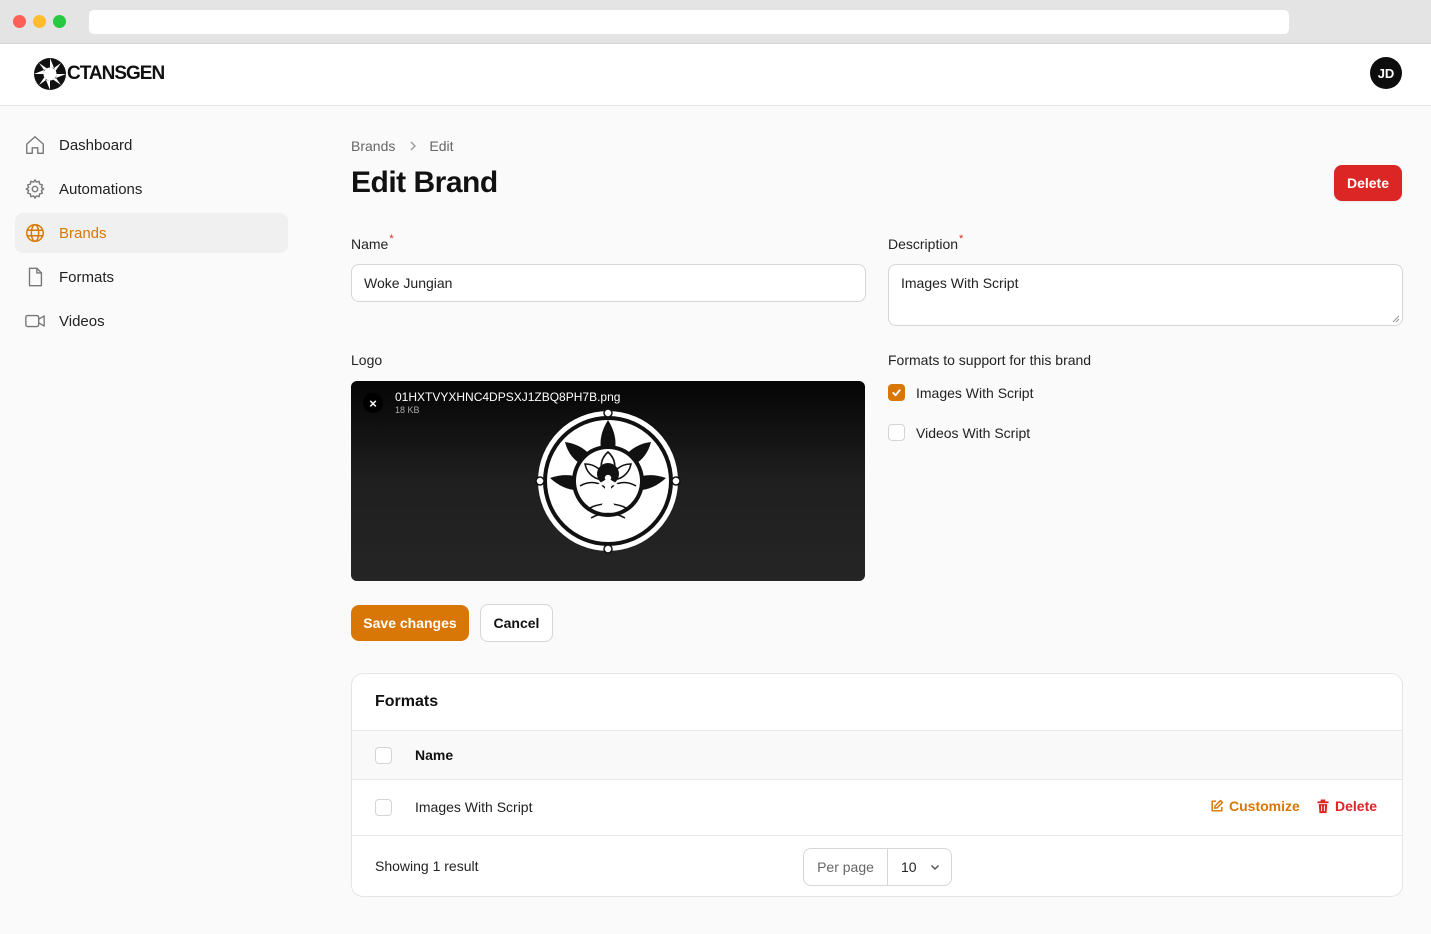 This screenshot has width=1431, height=934. I want to click on sidebar-item-formats: Formats, so click(151, 277).